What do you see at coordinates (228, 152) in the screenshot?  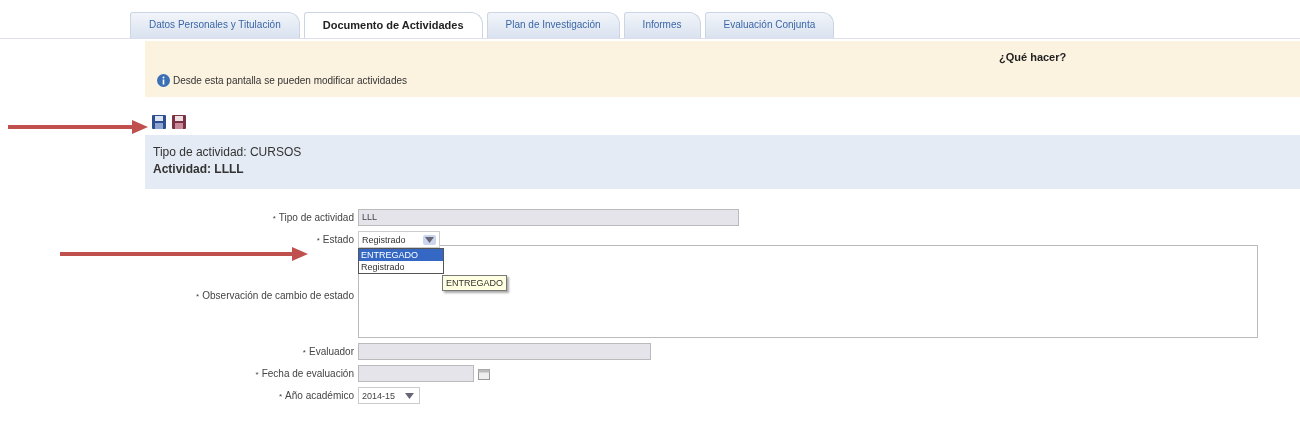 I see `activity-type-text: Tipo de actividad: CURSOS` at bounding box center [228, 152].